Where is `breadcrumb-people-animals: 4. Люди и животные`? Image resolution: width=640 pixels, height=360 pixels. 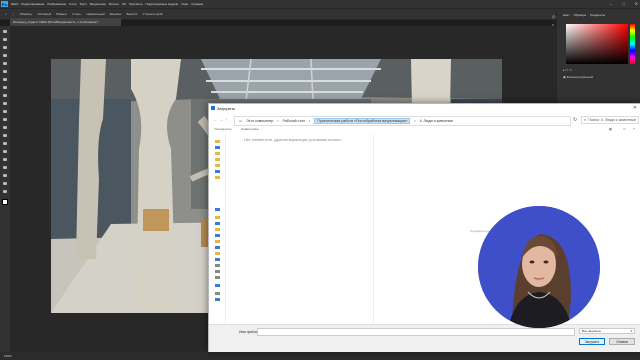 breadcrumb-people-animals: 4. Люди и животные is located at coordinates (437, 121).